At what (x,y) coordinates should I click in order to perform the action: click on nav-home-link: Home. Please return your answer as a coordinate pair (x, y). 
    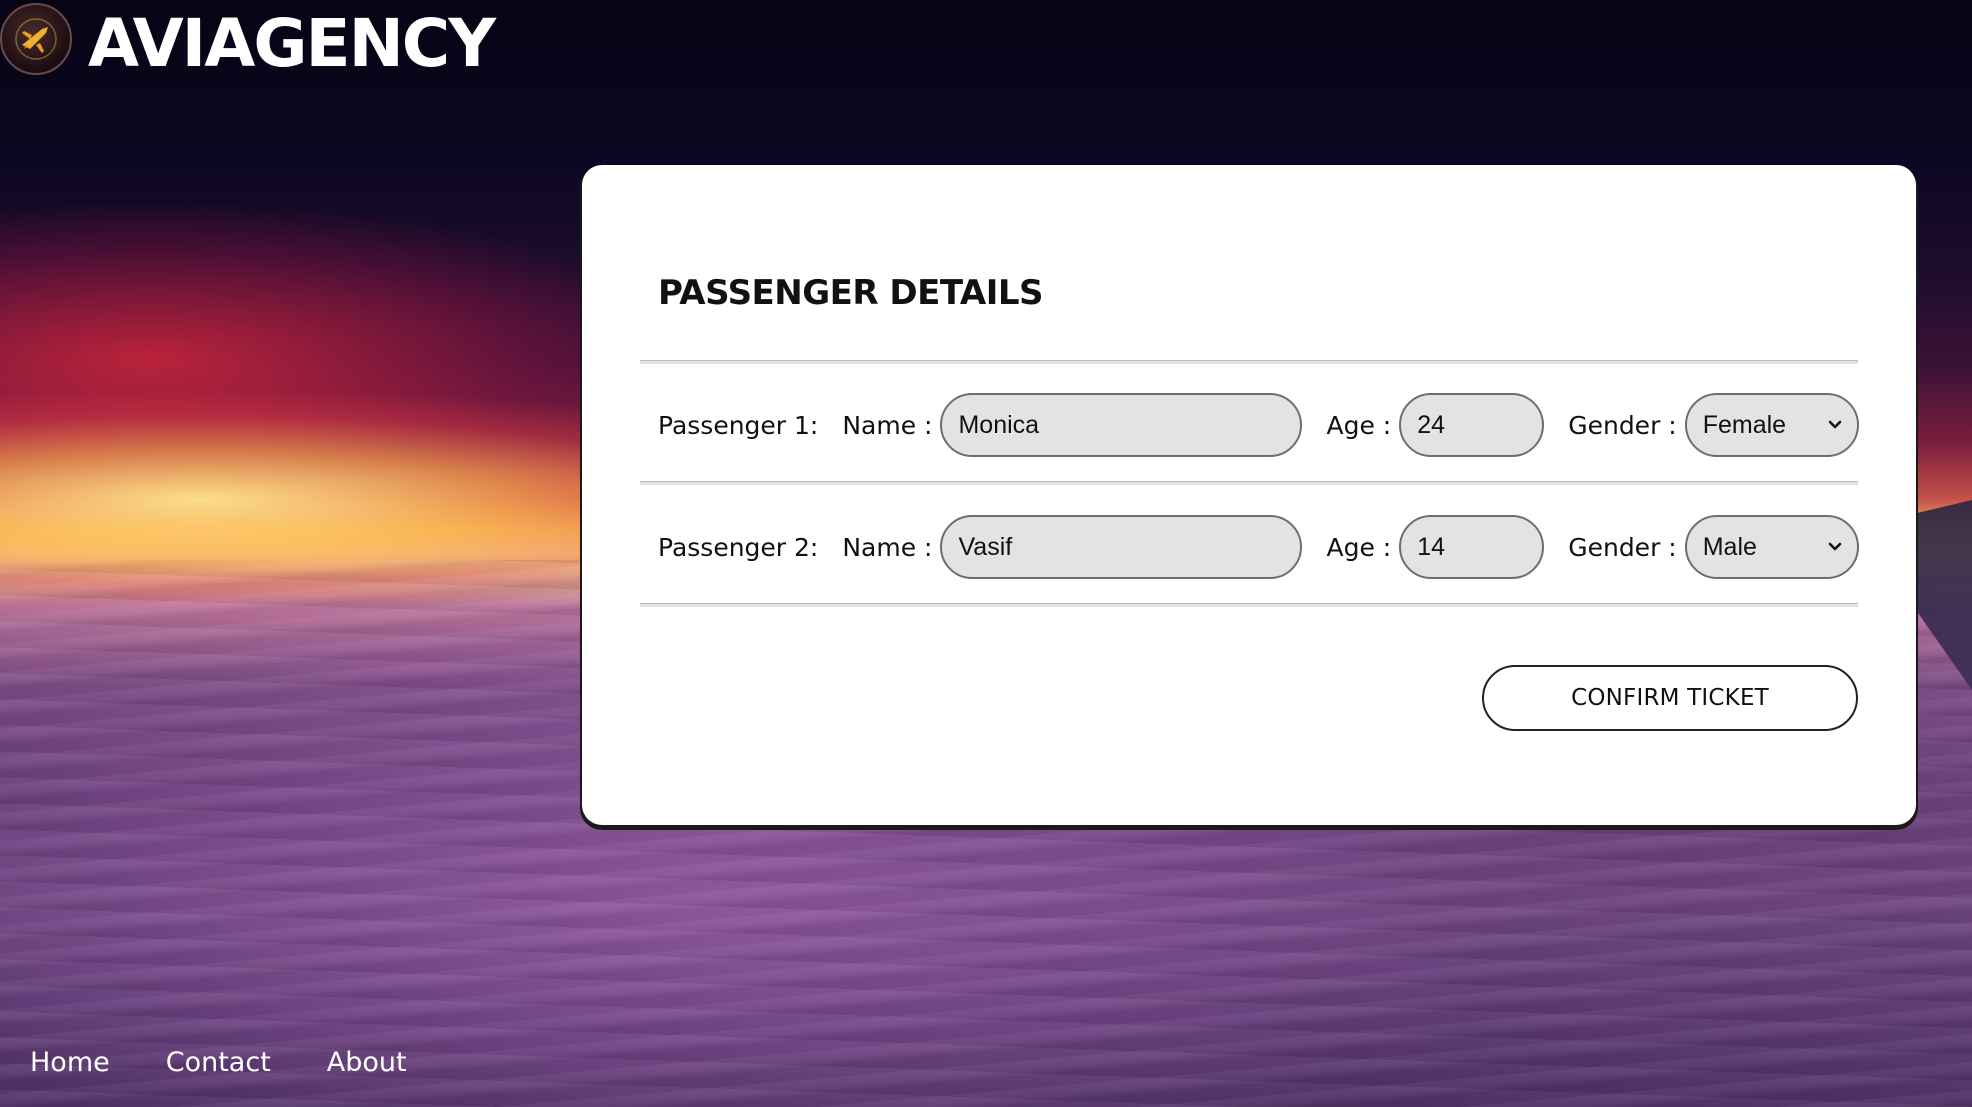
    Looking at the image, I should click on (70, 1062).